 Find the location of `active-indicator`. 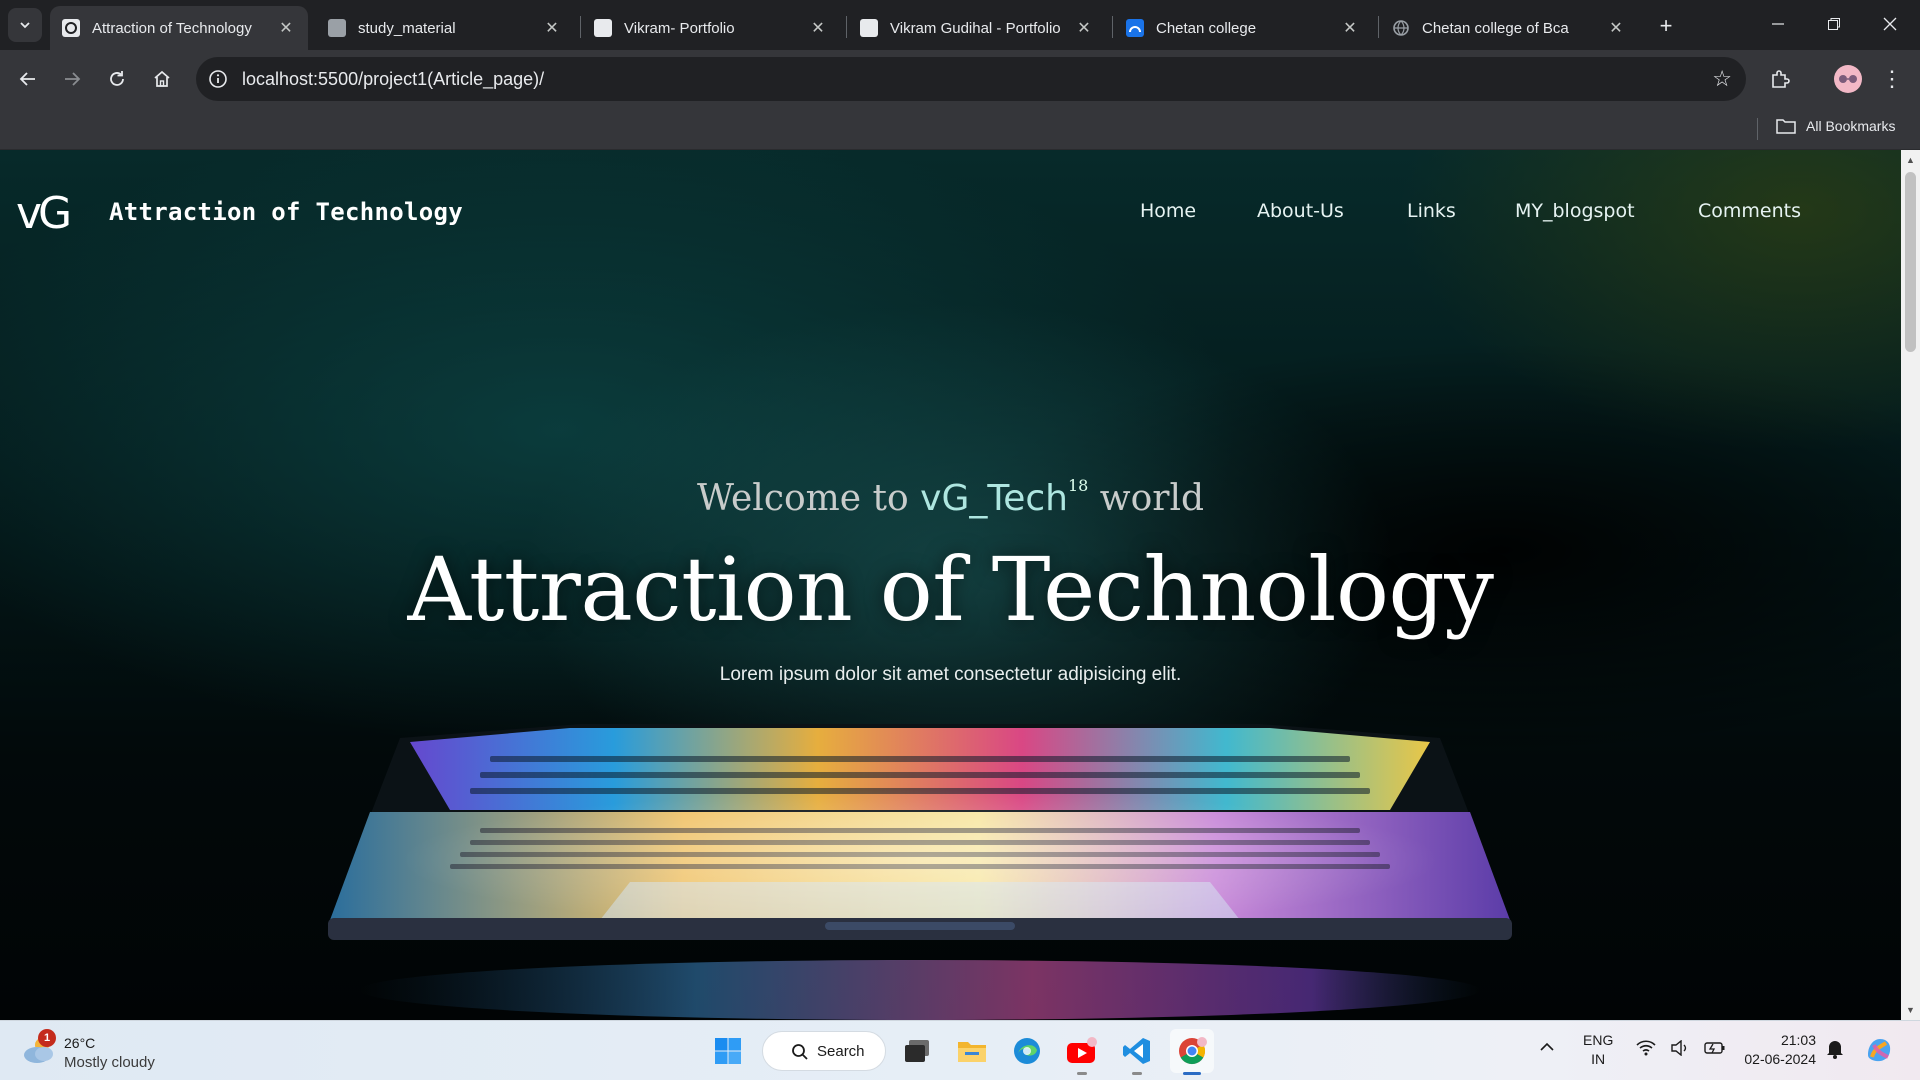

active-indicator is located at coordinates (1192, 1073).